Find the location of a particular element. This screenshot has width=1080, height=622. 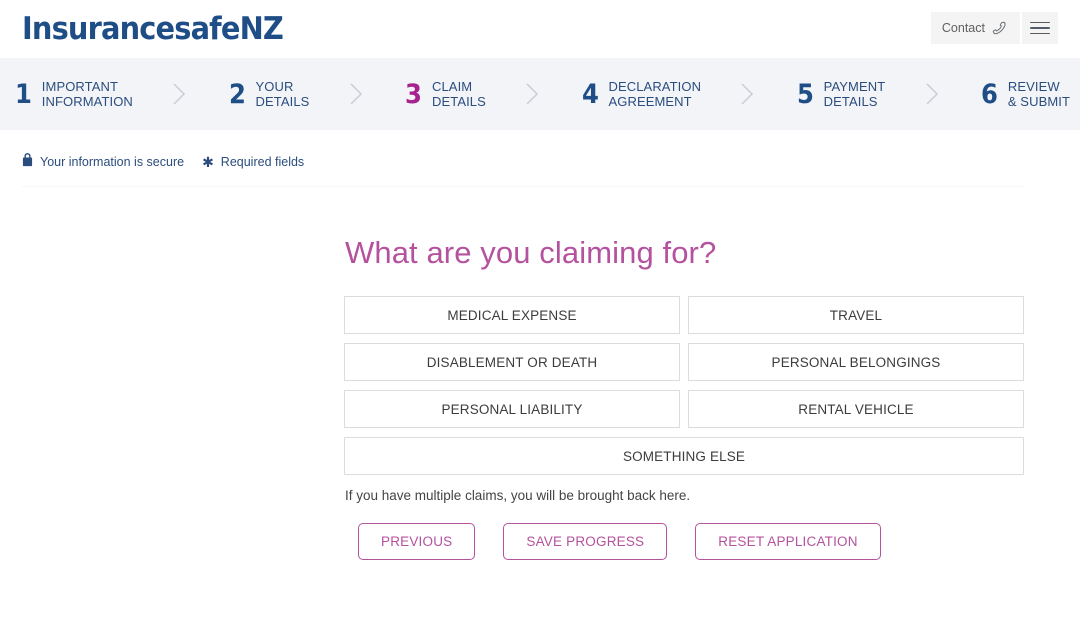

secure-notice-label: Your information is secure is located at coordinates (112, 161).